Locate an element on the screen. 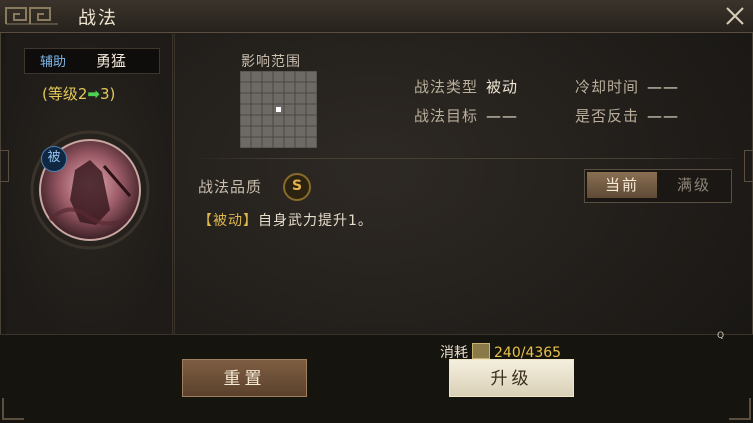 The width and height of the screenshot is (753, 423). cooldown-value: —— is located at coordinates (663, 87).